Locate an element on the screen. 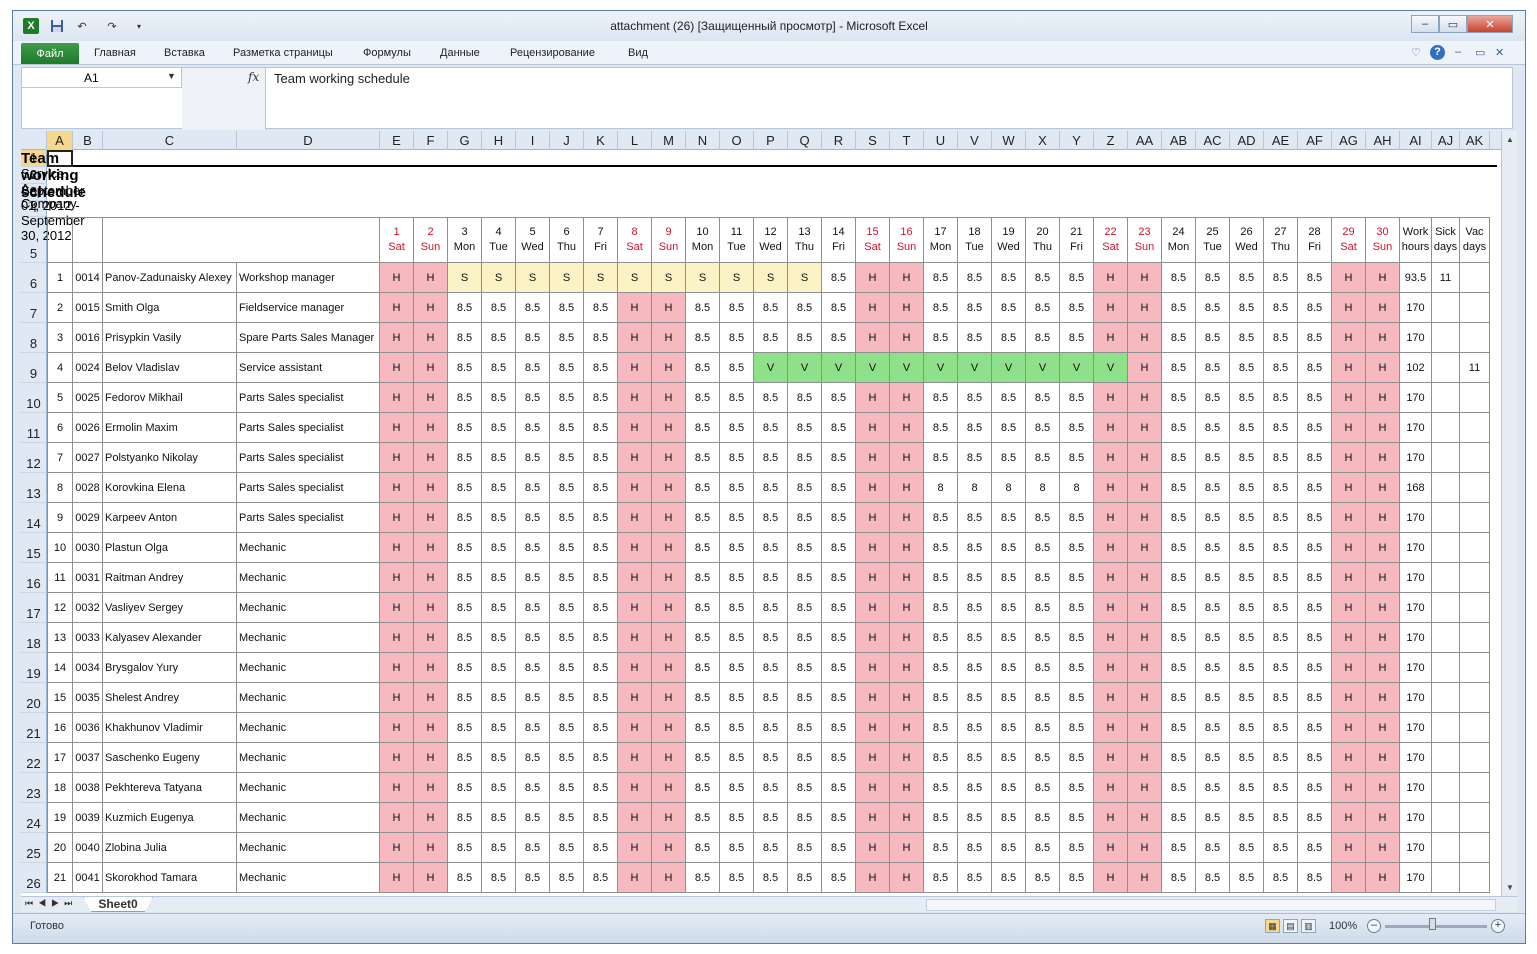  row-header-20: 20 is located at coordinates (34, 698).